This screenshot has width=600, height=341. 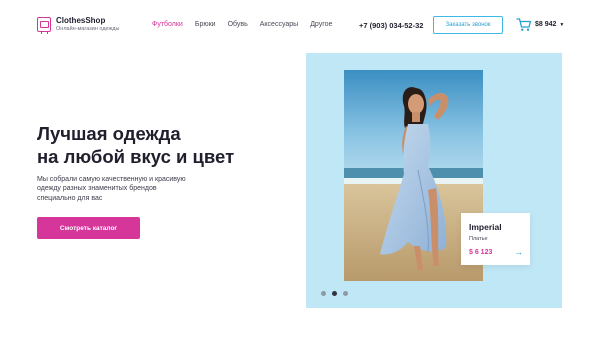 What do you see at coordinates (481, 252) in the screenshot?
I see `product-price: $ 6 123` at bounding box center [481, 252].